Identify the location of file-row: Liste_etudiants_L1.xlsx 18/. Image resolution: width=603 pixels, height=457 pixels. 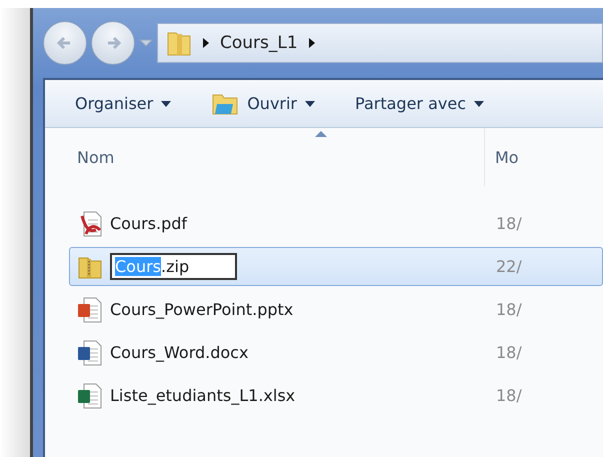
(336, 395).